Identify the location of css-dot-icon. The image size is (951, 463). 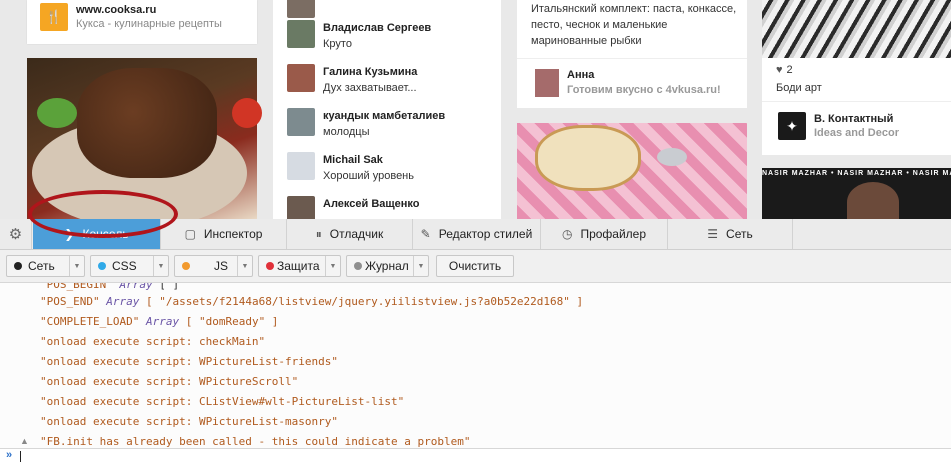
(102, 266).